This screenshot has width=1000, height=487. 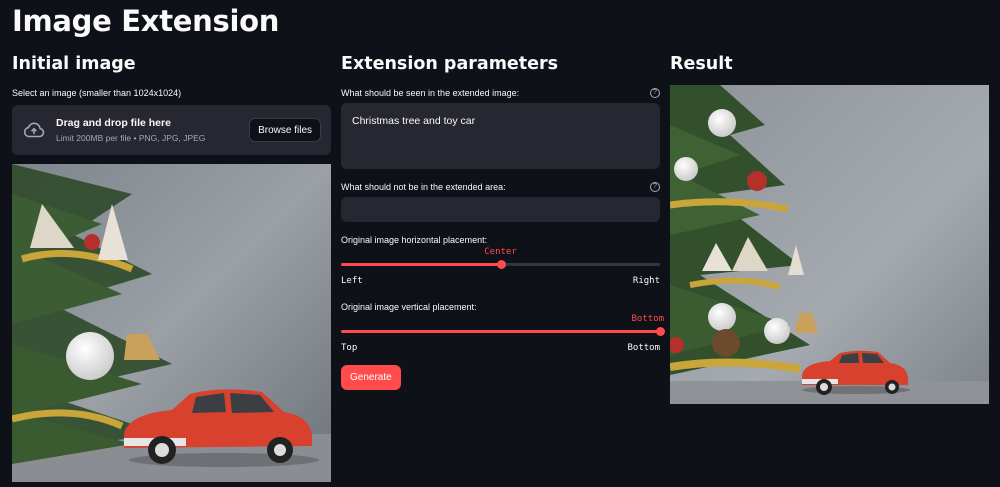 I want to click on vertical-placement-slider: Bottom Top Bottom, so click(x=503, y=336).